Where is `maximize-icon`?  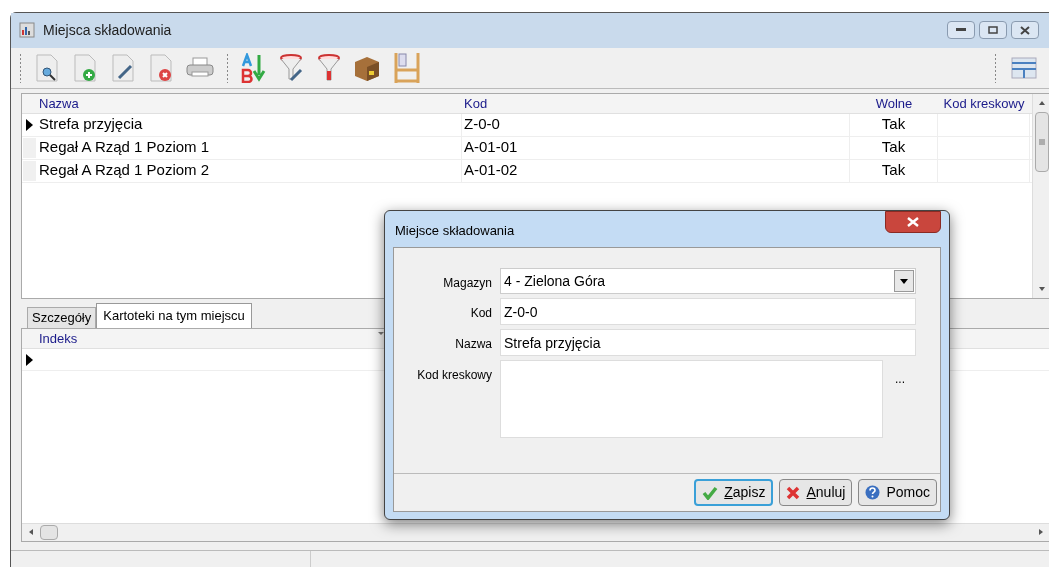
maximize-icon is located at coordinates (993, 30).